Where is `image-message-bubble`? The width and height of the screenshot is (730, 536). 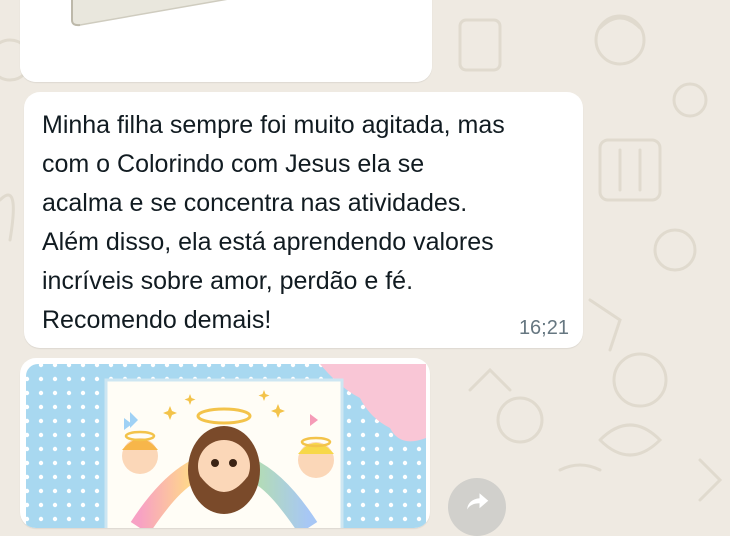
image-message-bubble is located at coordinates (226, 41).